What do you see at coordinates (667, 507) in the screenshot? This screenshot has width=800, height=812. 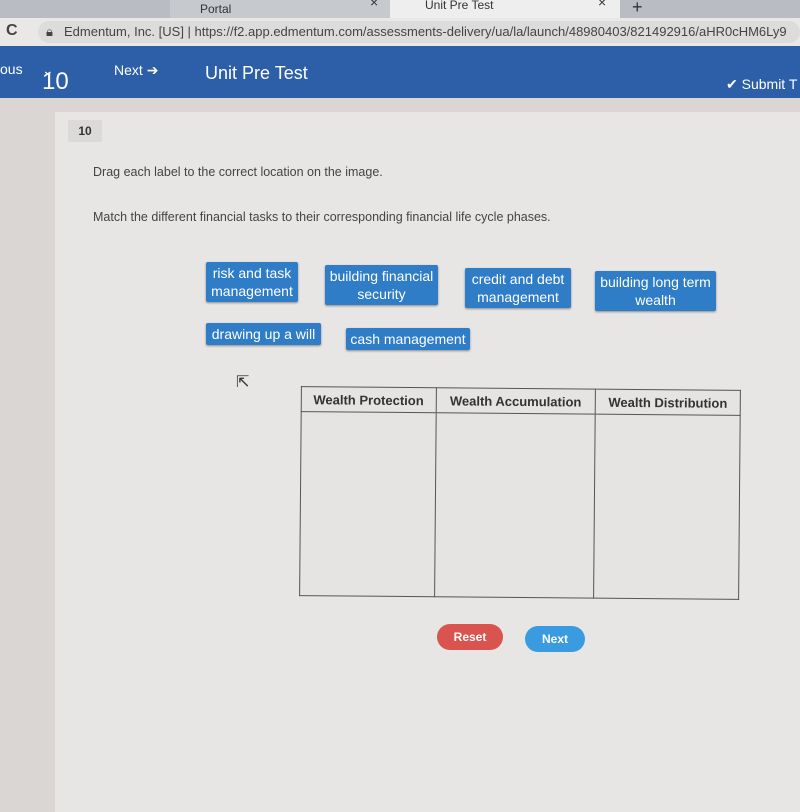 I see `drop-zone-wealth-distribution` at bounding box center [667, 507].